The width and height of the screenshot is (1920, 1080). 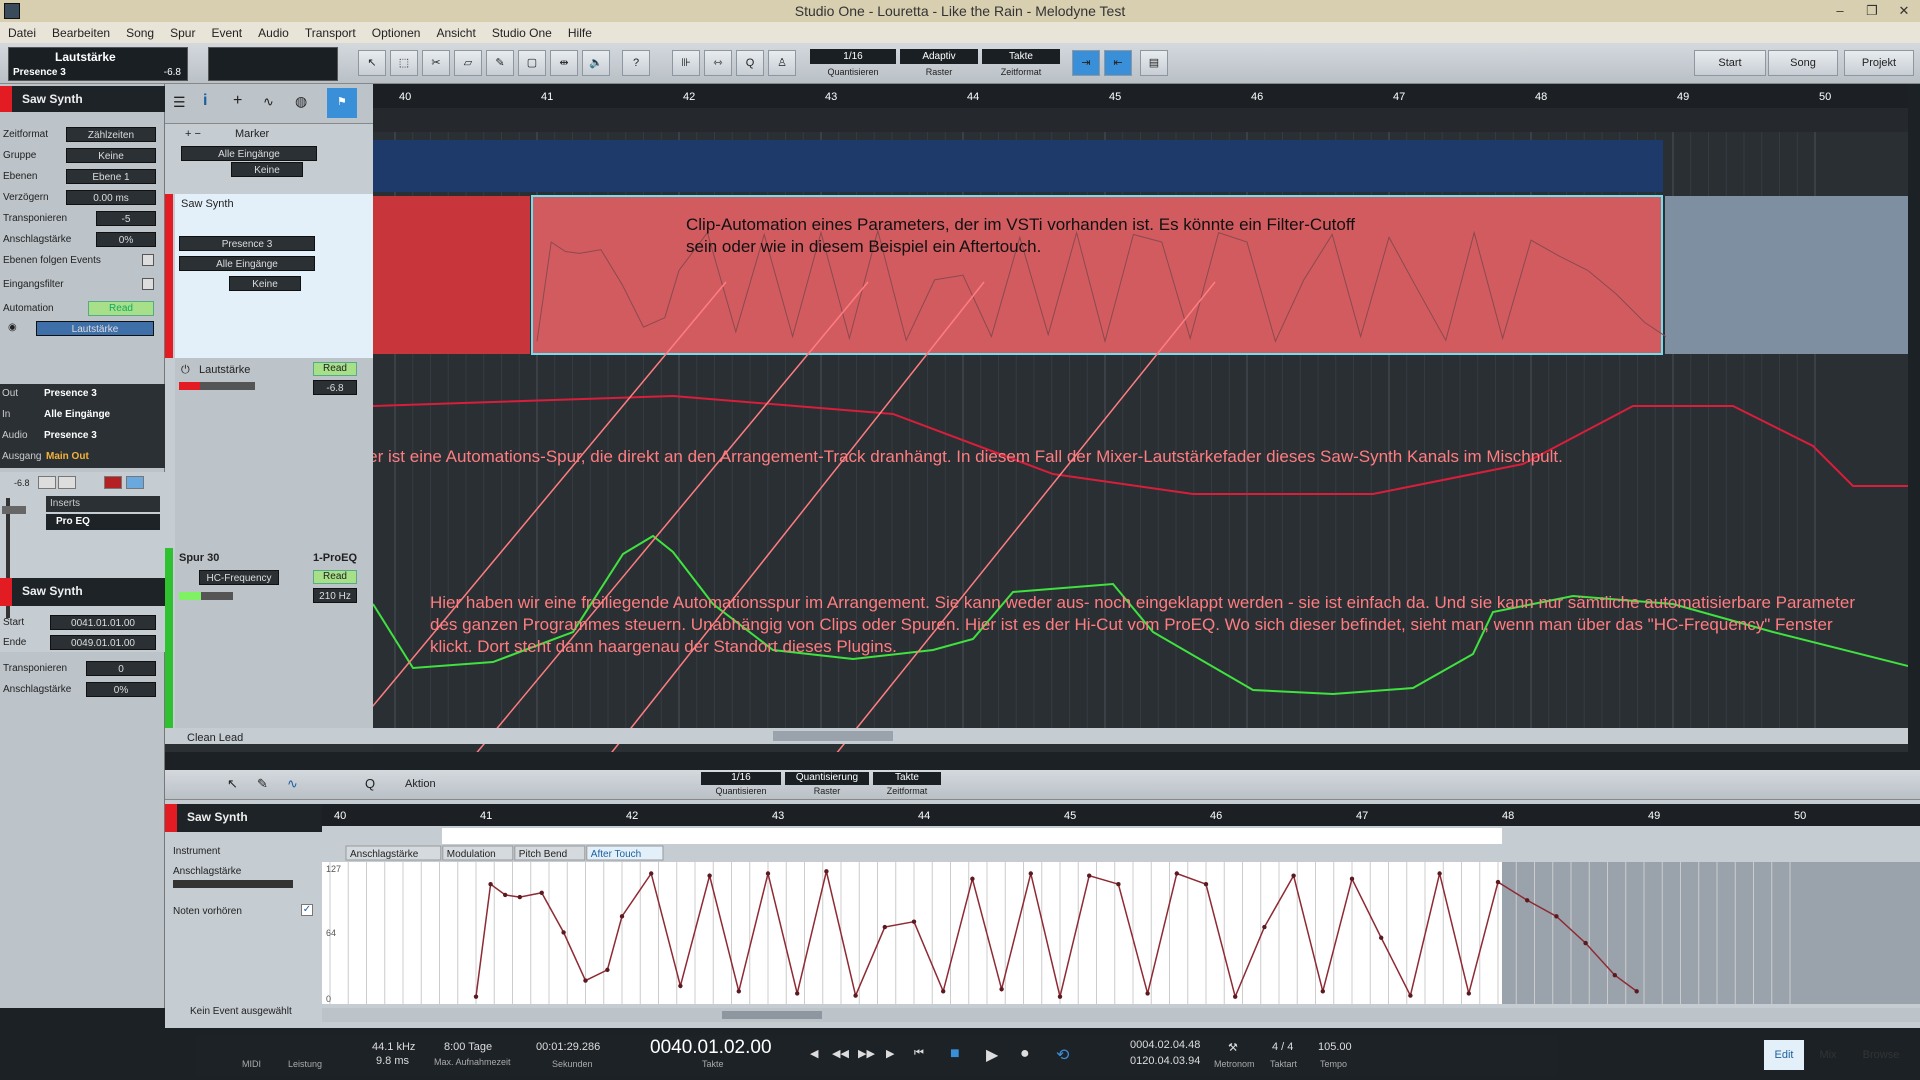 What do you see at coordinates (226, 33) in the screenshot?
I see `menu-event: Event` at bounding box center [226, 33].